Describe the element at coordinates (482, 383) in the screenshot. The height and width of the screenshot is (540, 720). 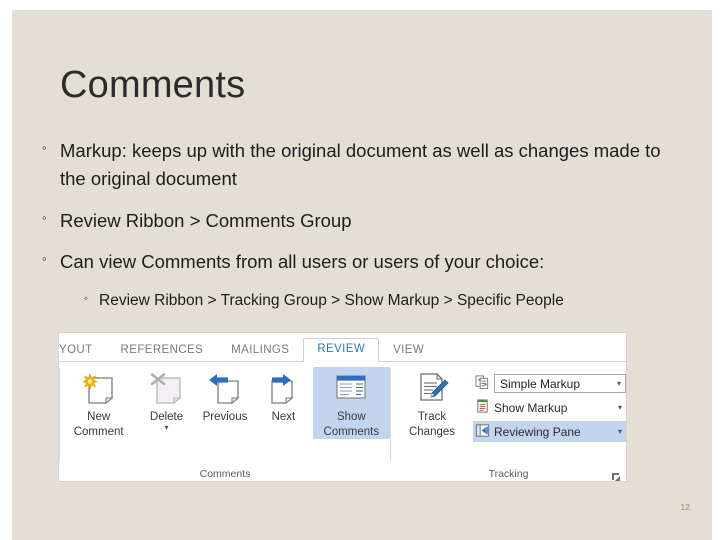
I see `markup-compare-icon` at that location.